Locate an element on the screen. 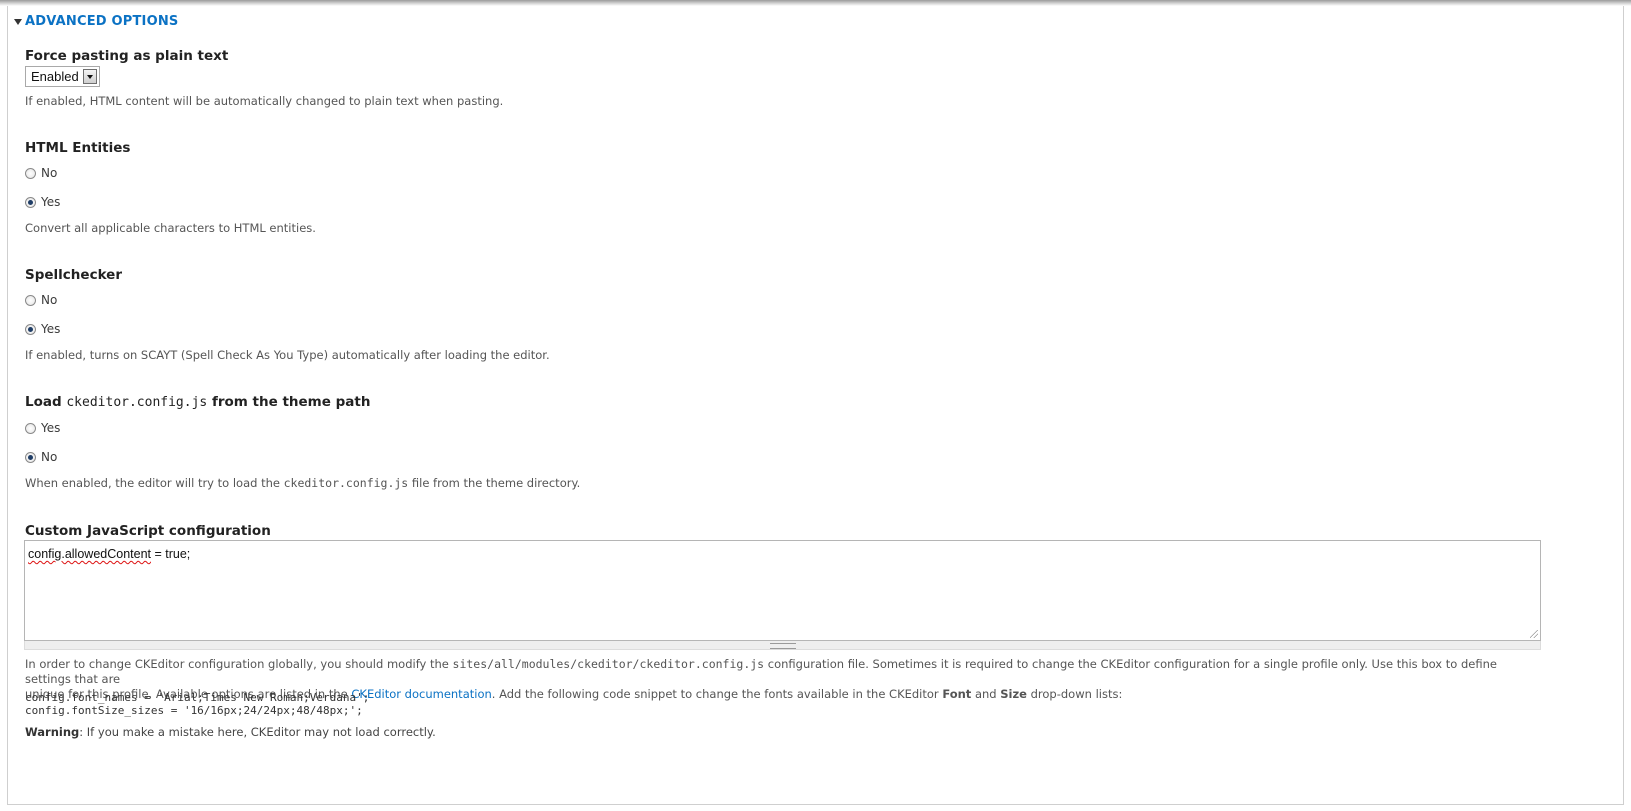 This screenshot has width=1631, height=811. force-paste-selected-value: Enabled is located at coordinates (55, 76).